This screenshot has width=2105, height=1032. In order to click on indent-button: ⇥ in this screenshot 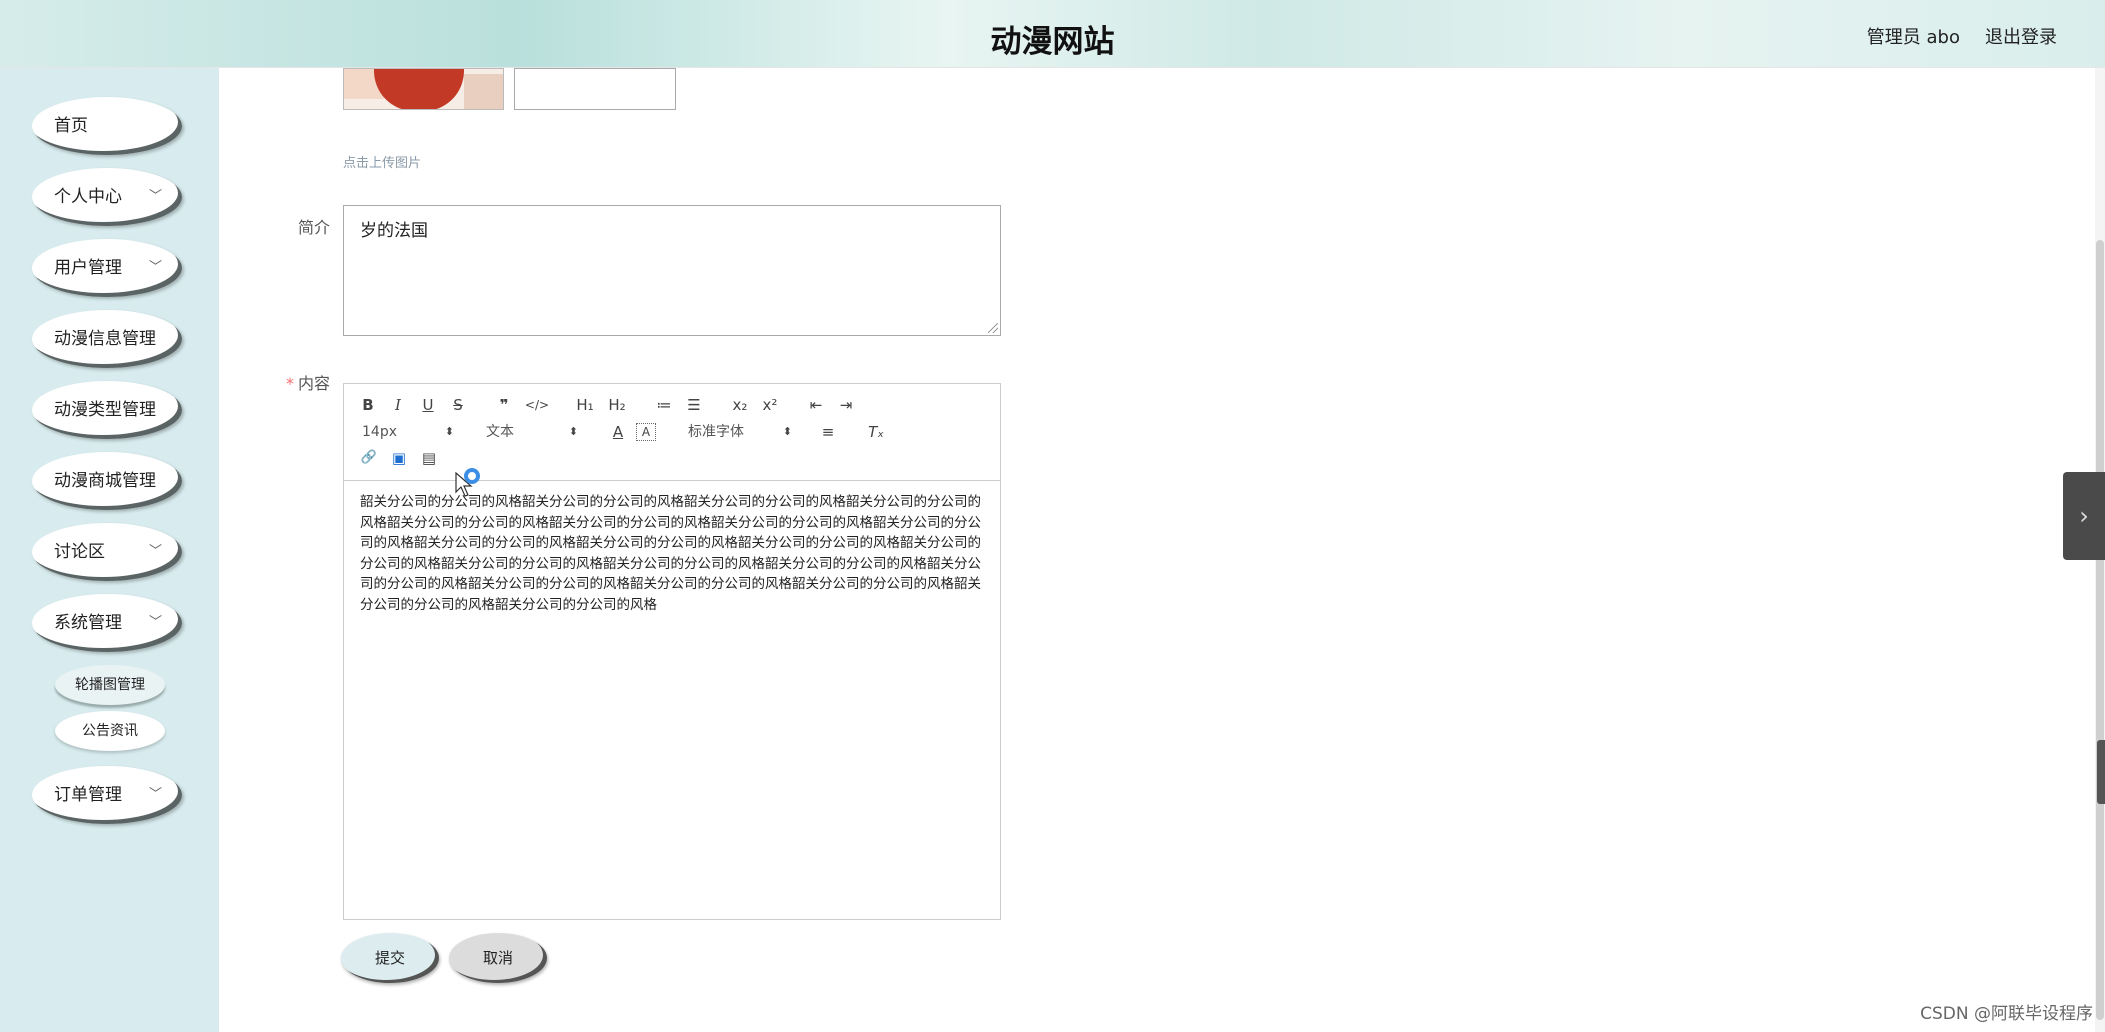, I will do `click(846, 405)`.